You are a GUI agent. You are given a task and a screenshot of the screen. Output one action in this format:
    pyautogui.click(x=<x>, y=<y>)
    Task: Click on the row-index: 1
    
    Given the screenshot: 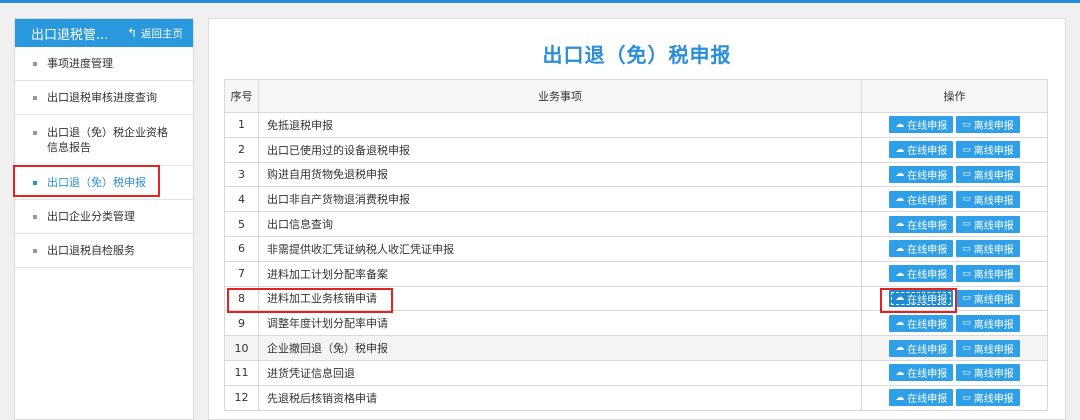 What is the action you would take?
    pyautogui.click(x=241, y=125)
    